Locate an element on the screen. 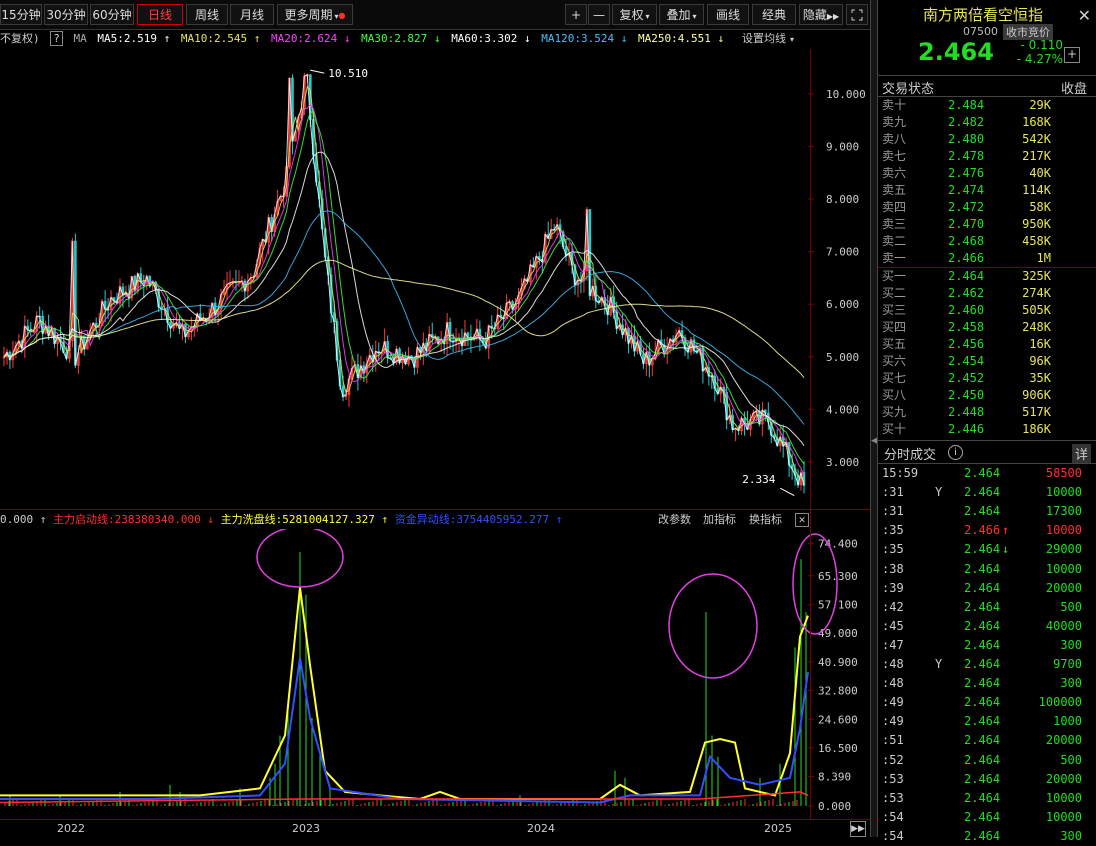 This screenshot has width=1096, height=846. period-weekly-button: 周线 is located at coordinates (207, 14).